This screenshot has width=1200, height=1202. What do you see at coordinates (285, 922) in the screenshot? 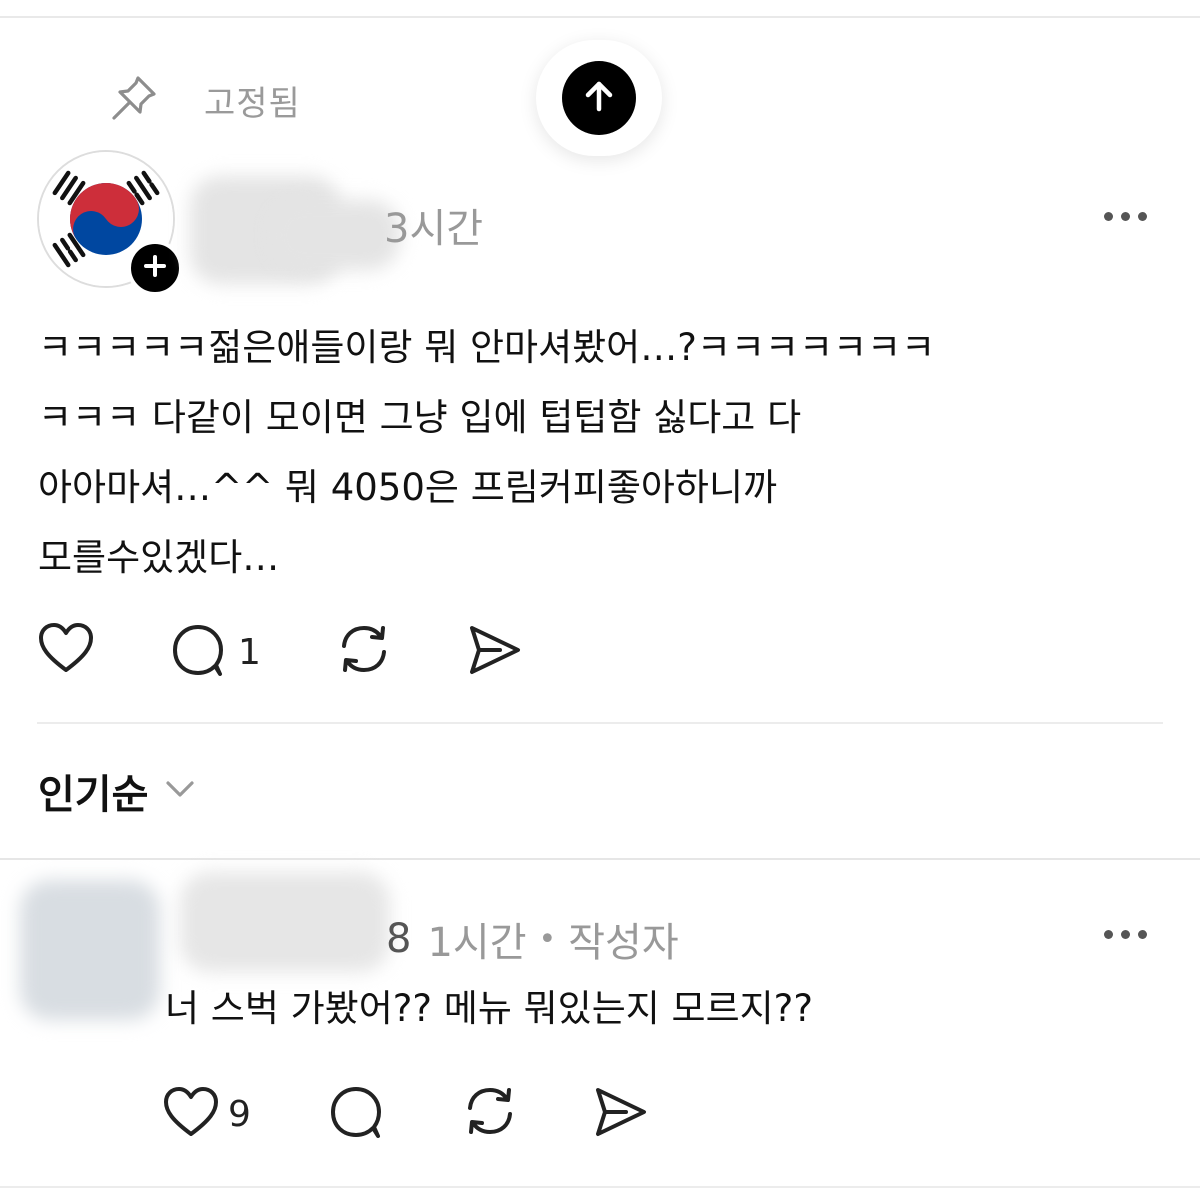
I see `reply-author-name-blurred` at bounding box center [285, 922].